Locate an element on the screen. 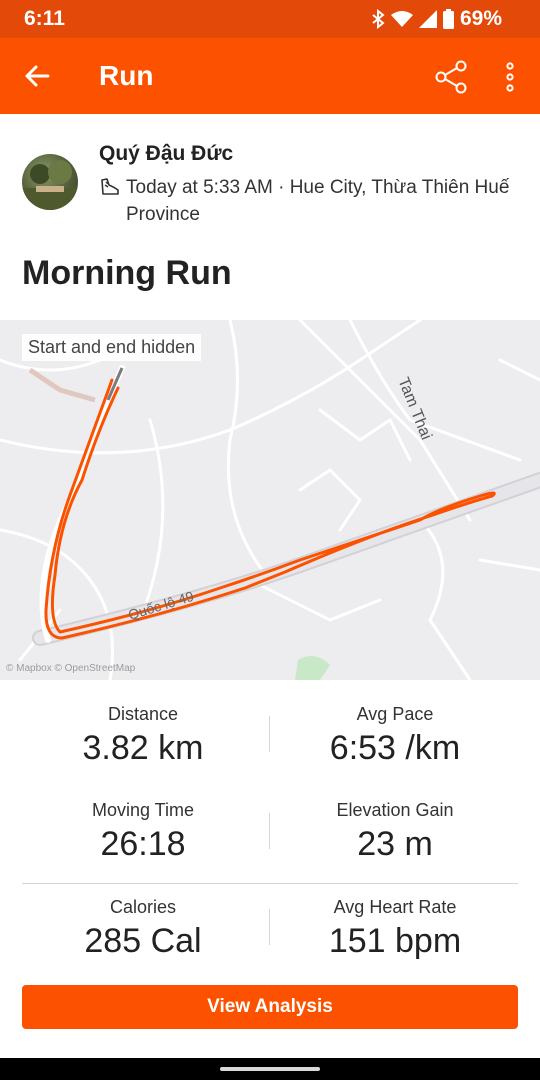  stat-distance: Distance 3.82 km is located at coordinates (143, 736).